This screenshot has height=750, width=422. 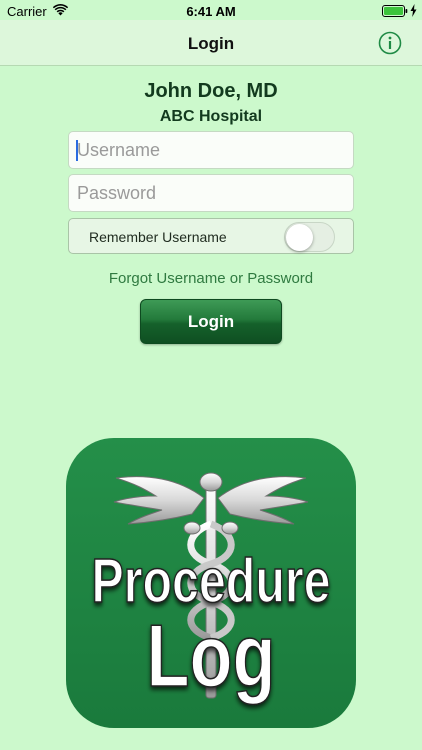 I want to click on status-time: 6:41 AM, so click(x=211, y=11).